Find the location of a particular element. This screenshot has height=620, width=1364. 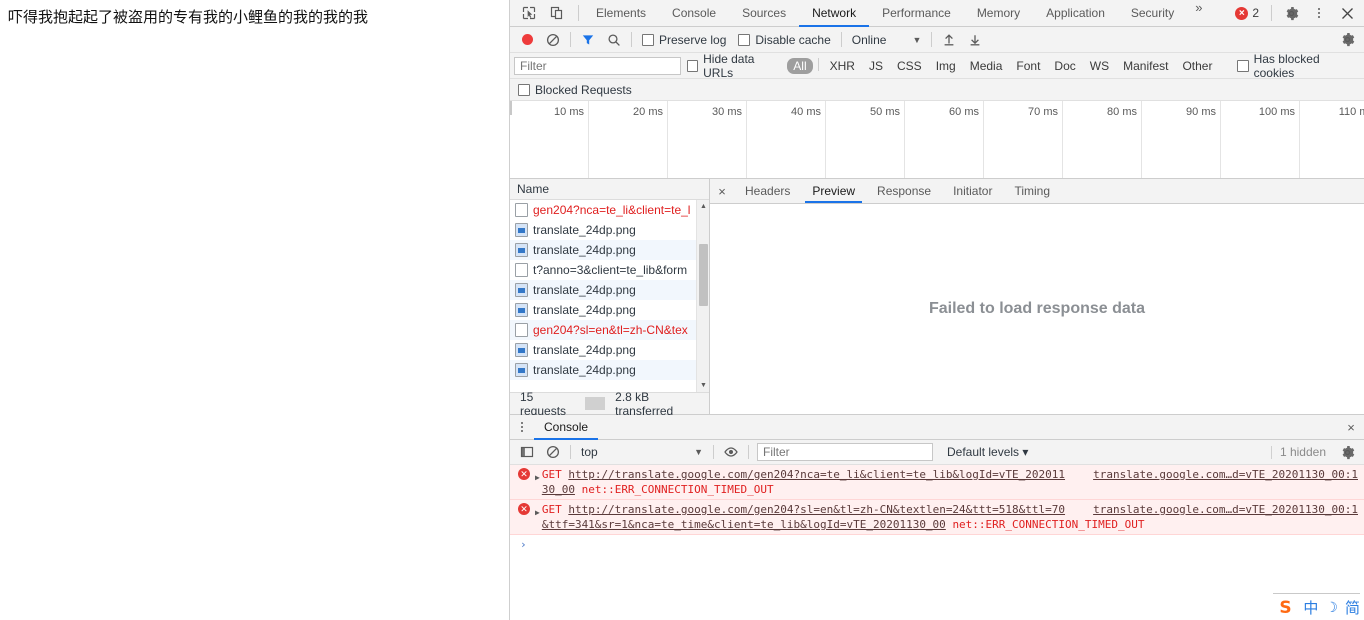

clear-button is located at coordinates (553, 39).